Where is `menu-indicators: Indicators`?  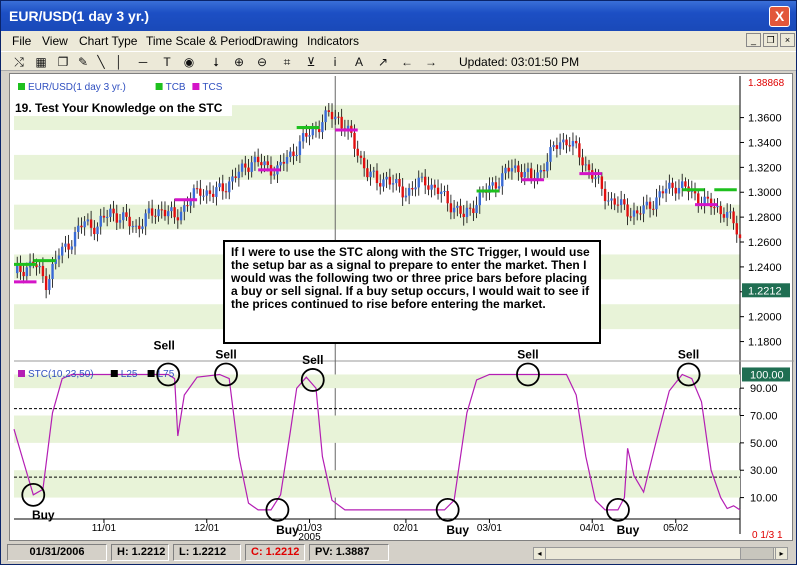
menu-indicators: Indicators is located at coordinates (333, 41).